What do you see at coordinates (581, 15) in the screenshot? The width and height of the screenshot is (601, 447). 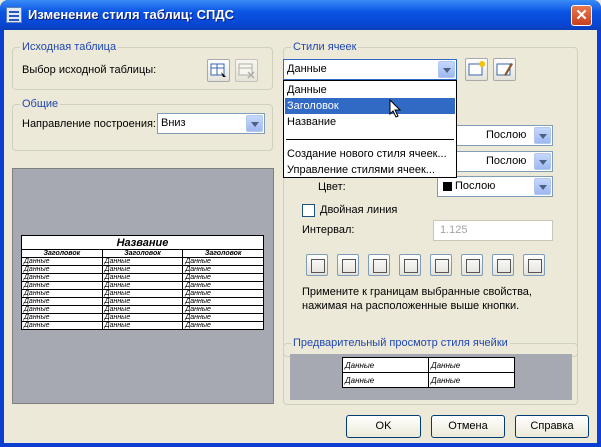 I see `close-button: ✕` at bounding box center [581, 15].